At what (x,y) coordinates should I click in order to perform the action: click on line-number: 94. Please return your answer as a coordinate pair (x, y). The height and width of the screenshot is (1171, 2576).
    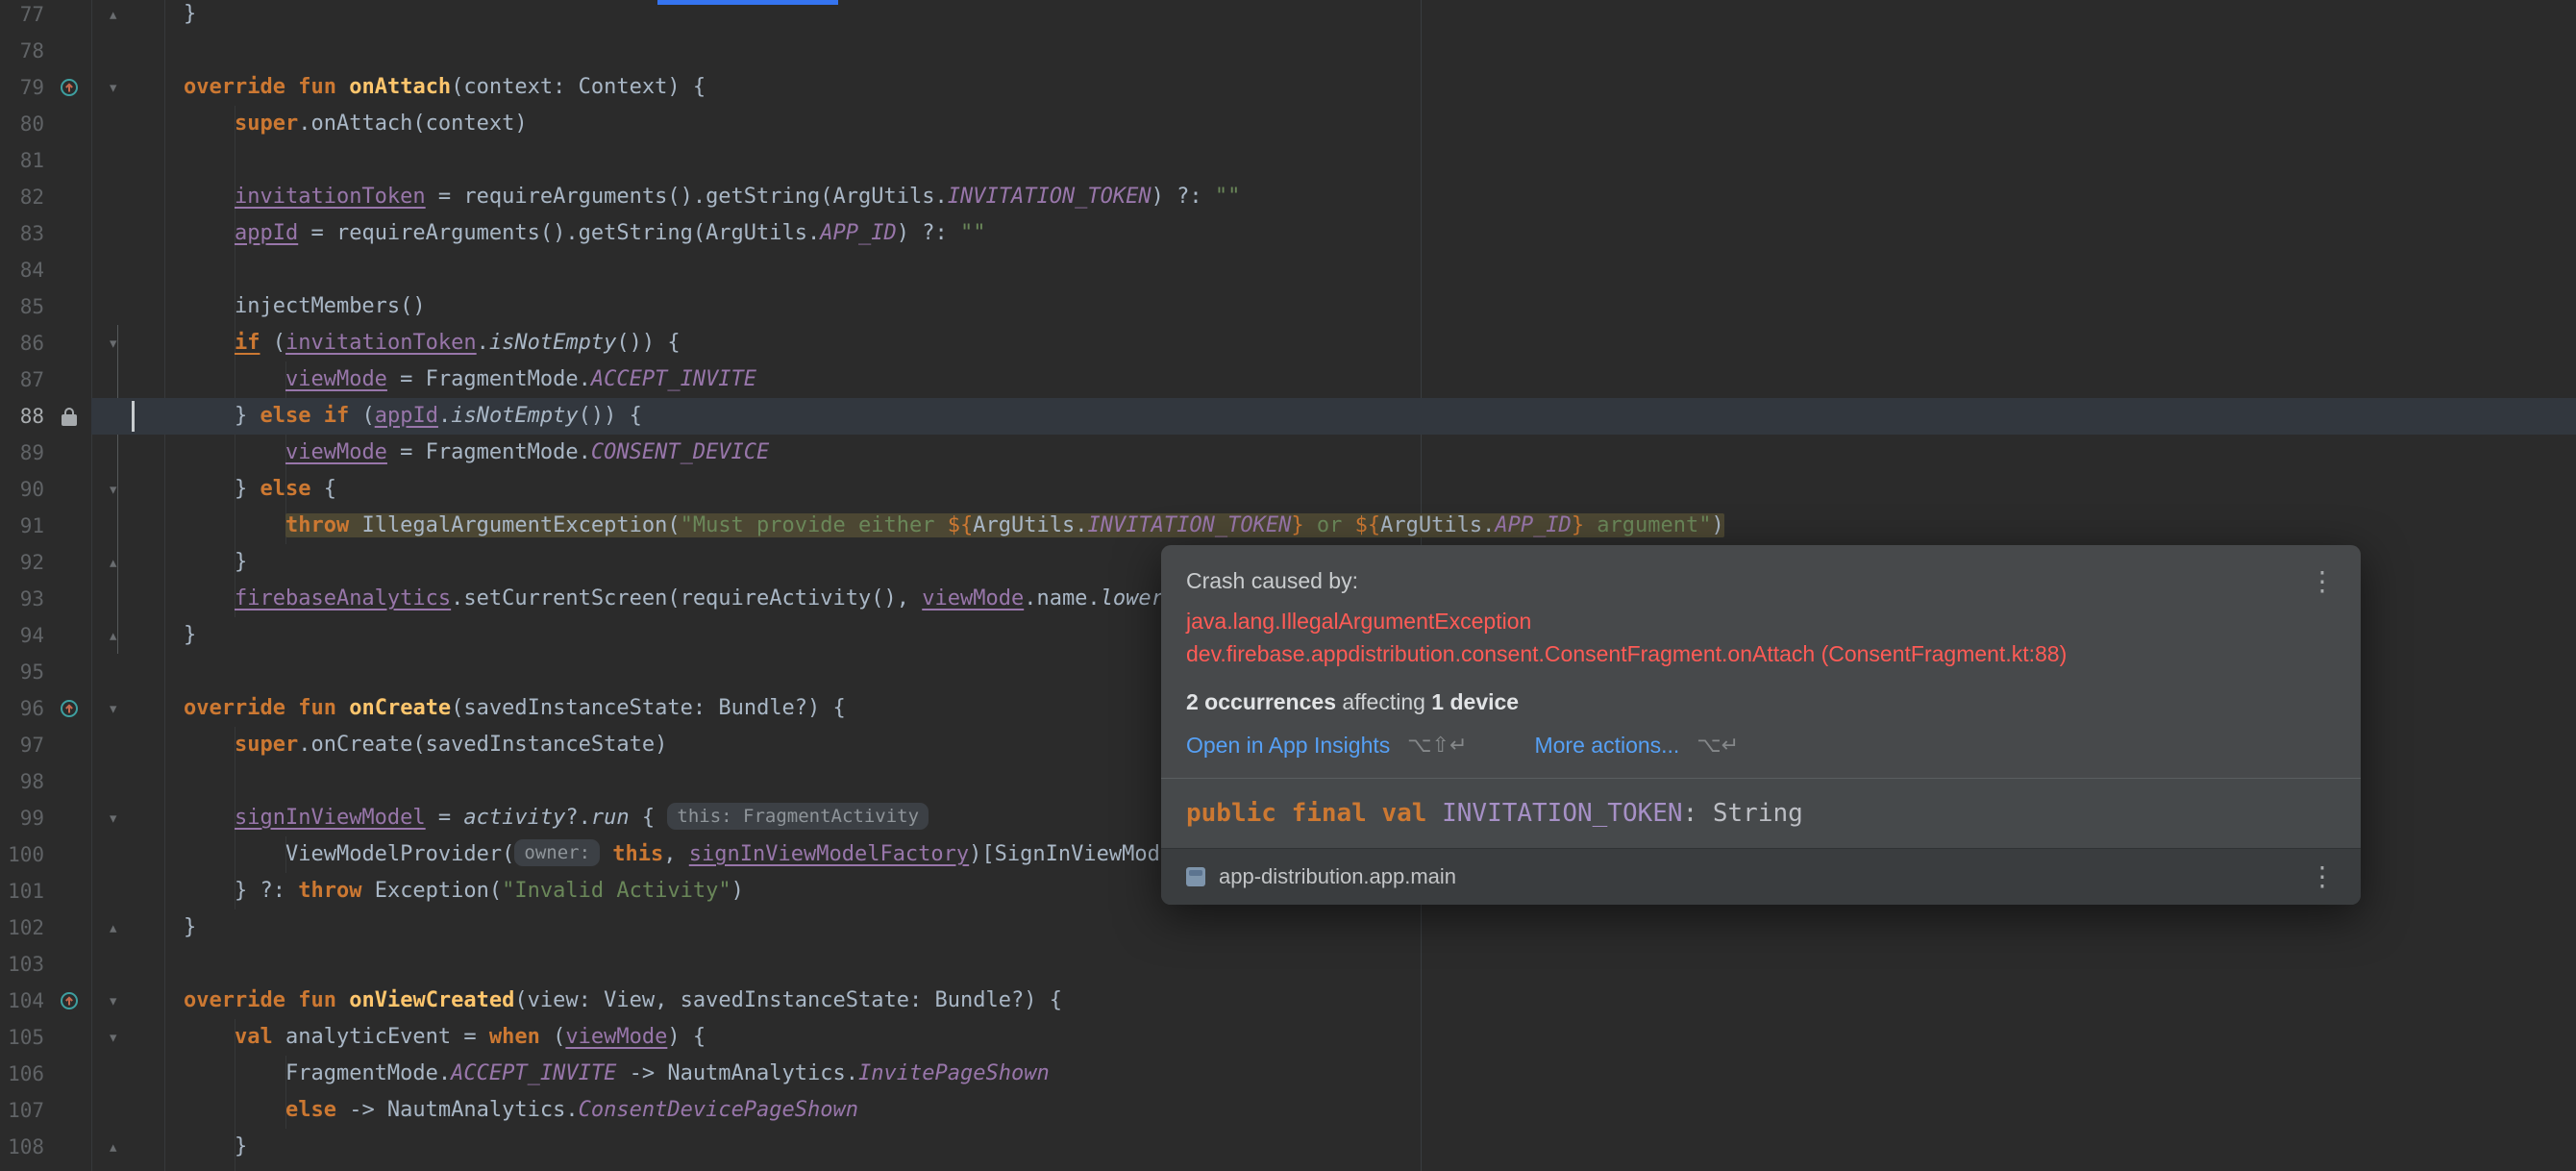
    Looking at the image, I should click on (22, 635).